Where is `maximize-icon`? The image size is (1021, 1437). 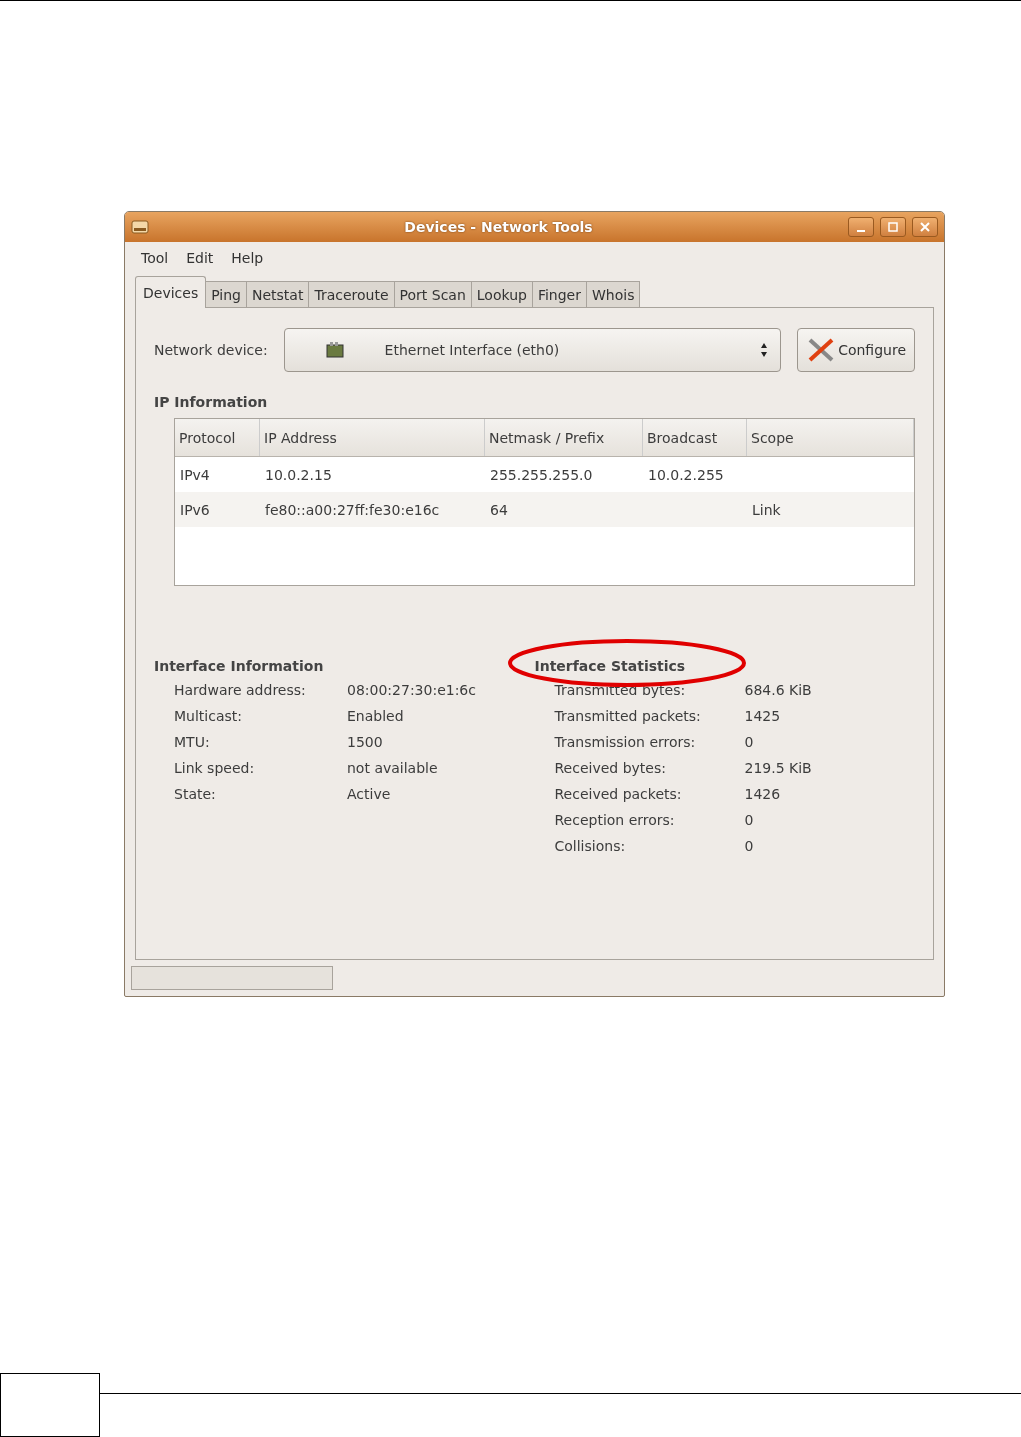 maximize-icon is located at coordinates (893, 227).